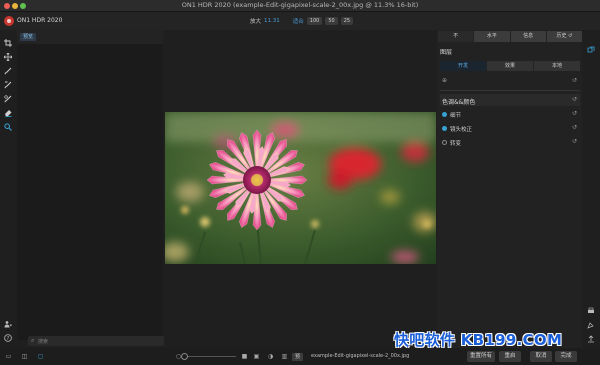 This screenshot has height=365, width=600. Describe the element at coordinates (8, 99) in the screenshot. I see `masking-brush-icon` at that location.